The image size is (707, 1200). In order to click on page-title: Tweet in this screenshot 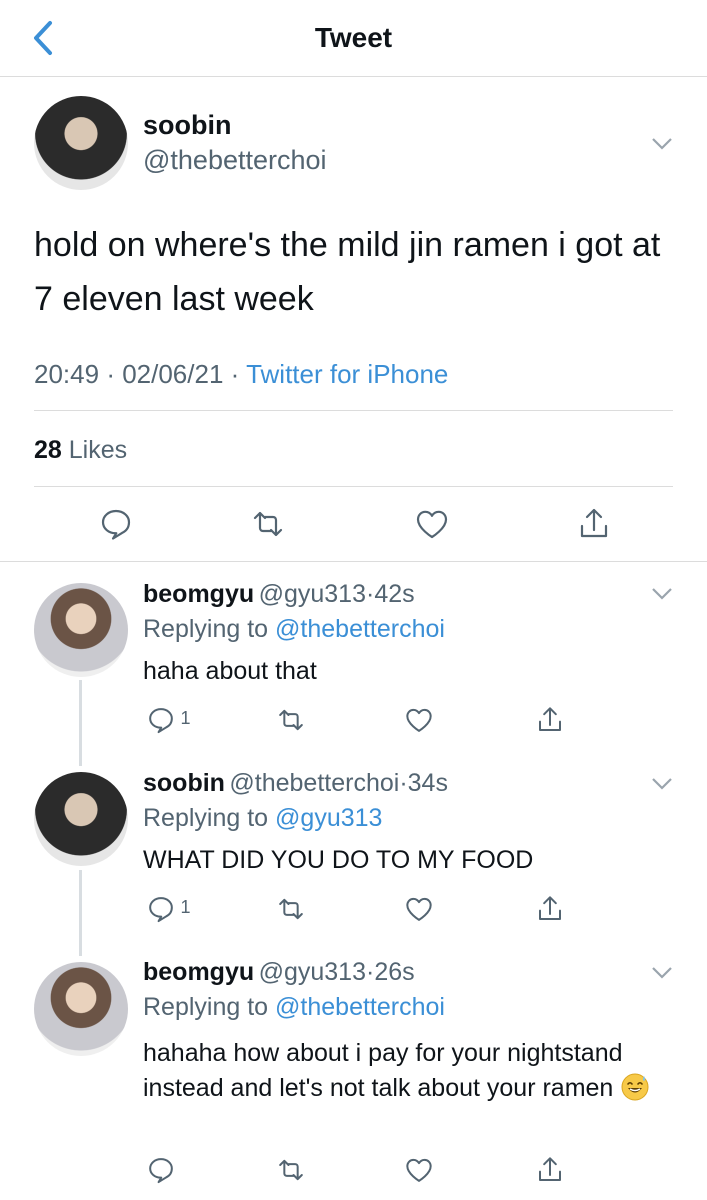, I will do `click(353, 37)`.